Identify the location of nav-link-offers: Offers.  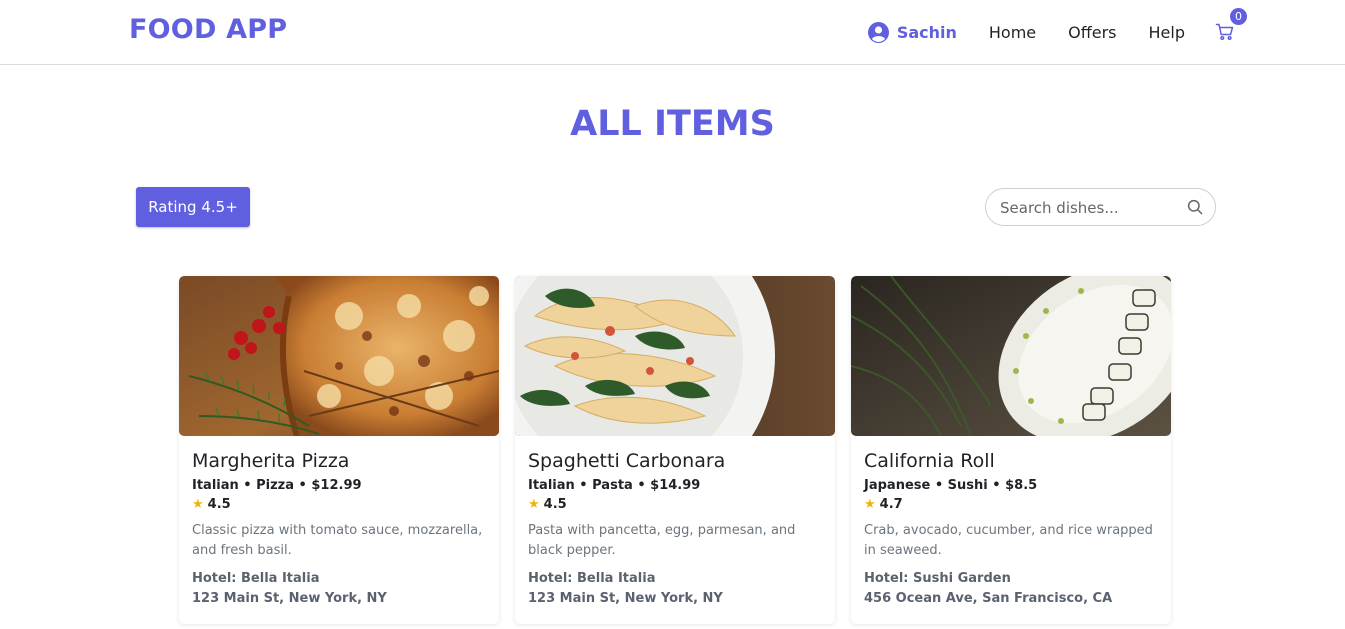
(1092, 32).